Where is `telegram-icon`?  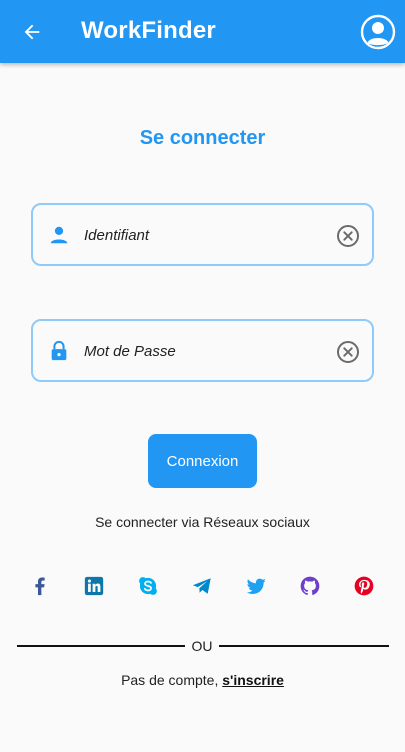 telegram-icon is located at coordinates (202, 586).